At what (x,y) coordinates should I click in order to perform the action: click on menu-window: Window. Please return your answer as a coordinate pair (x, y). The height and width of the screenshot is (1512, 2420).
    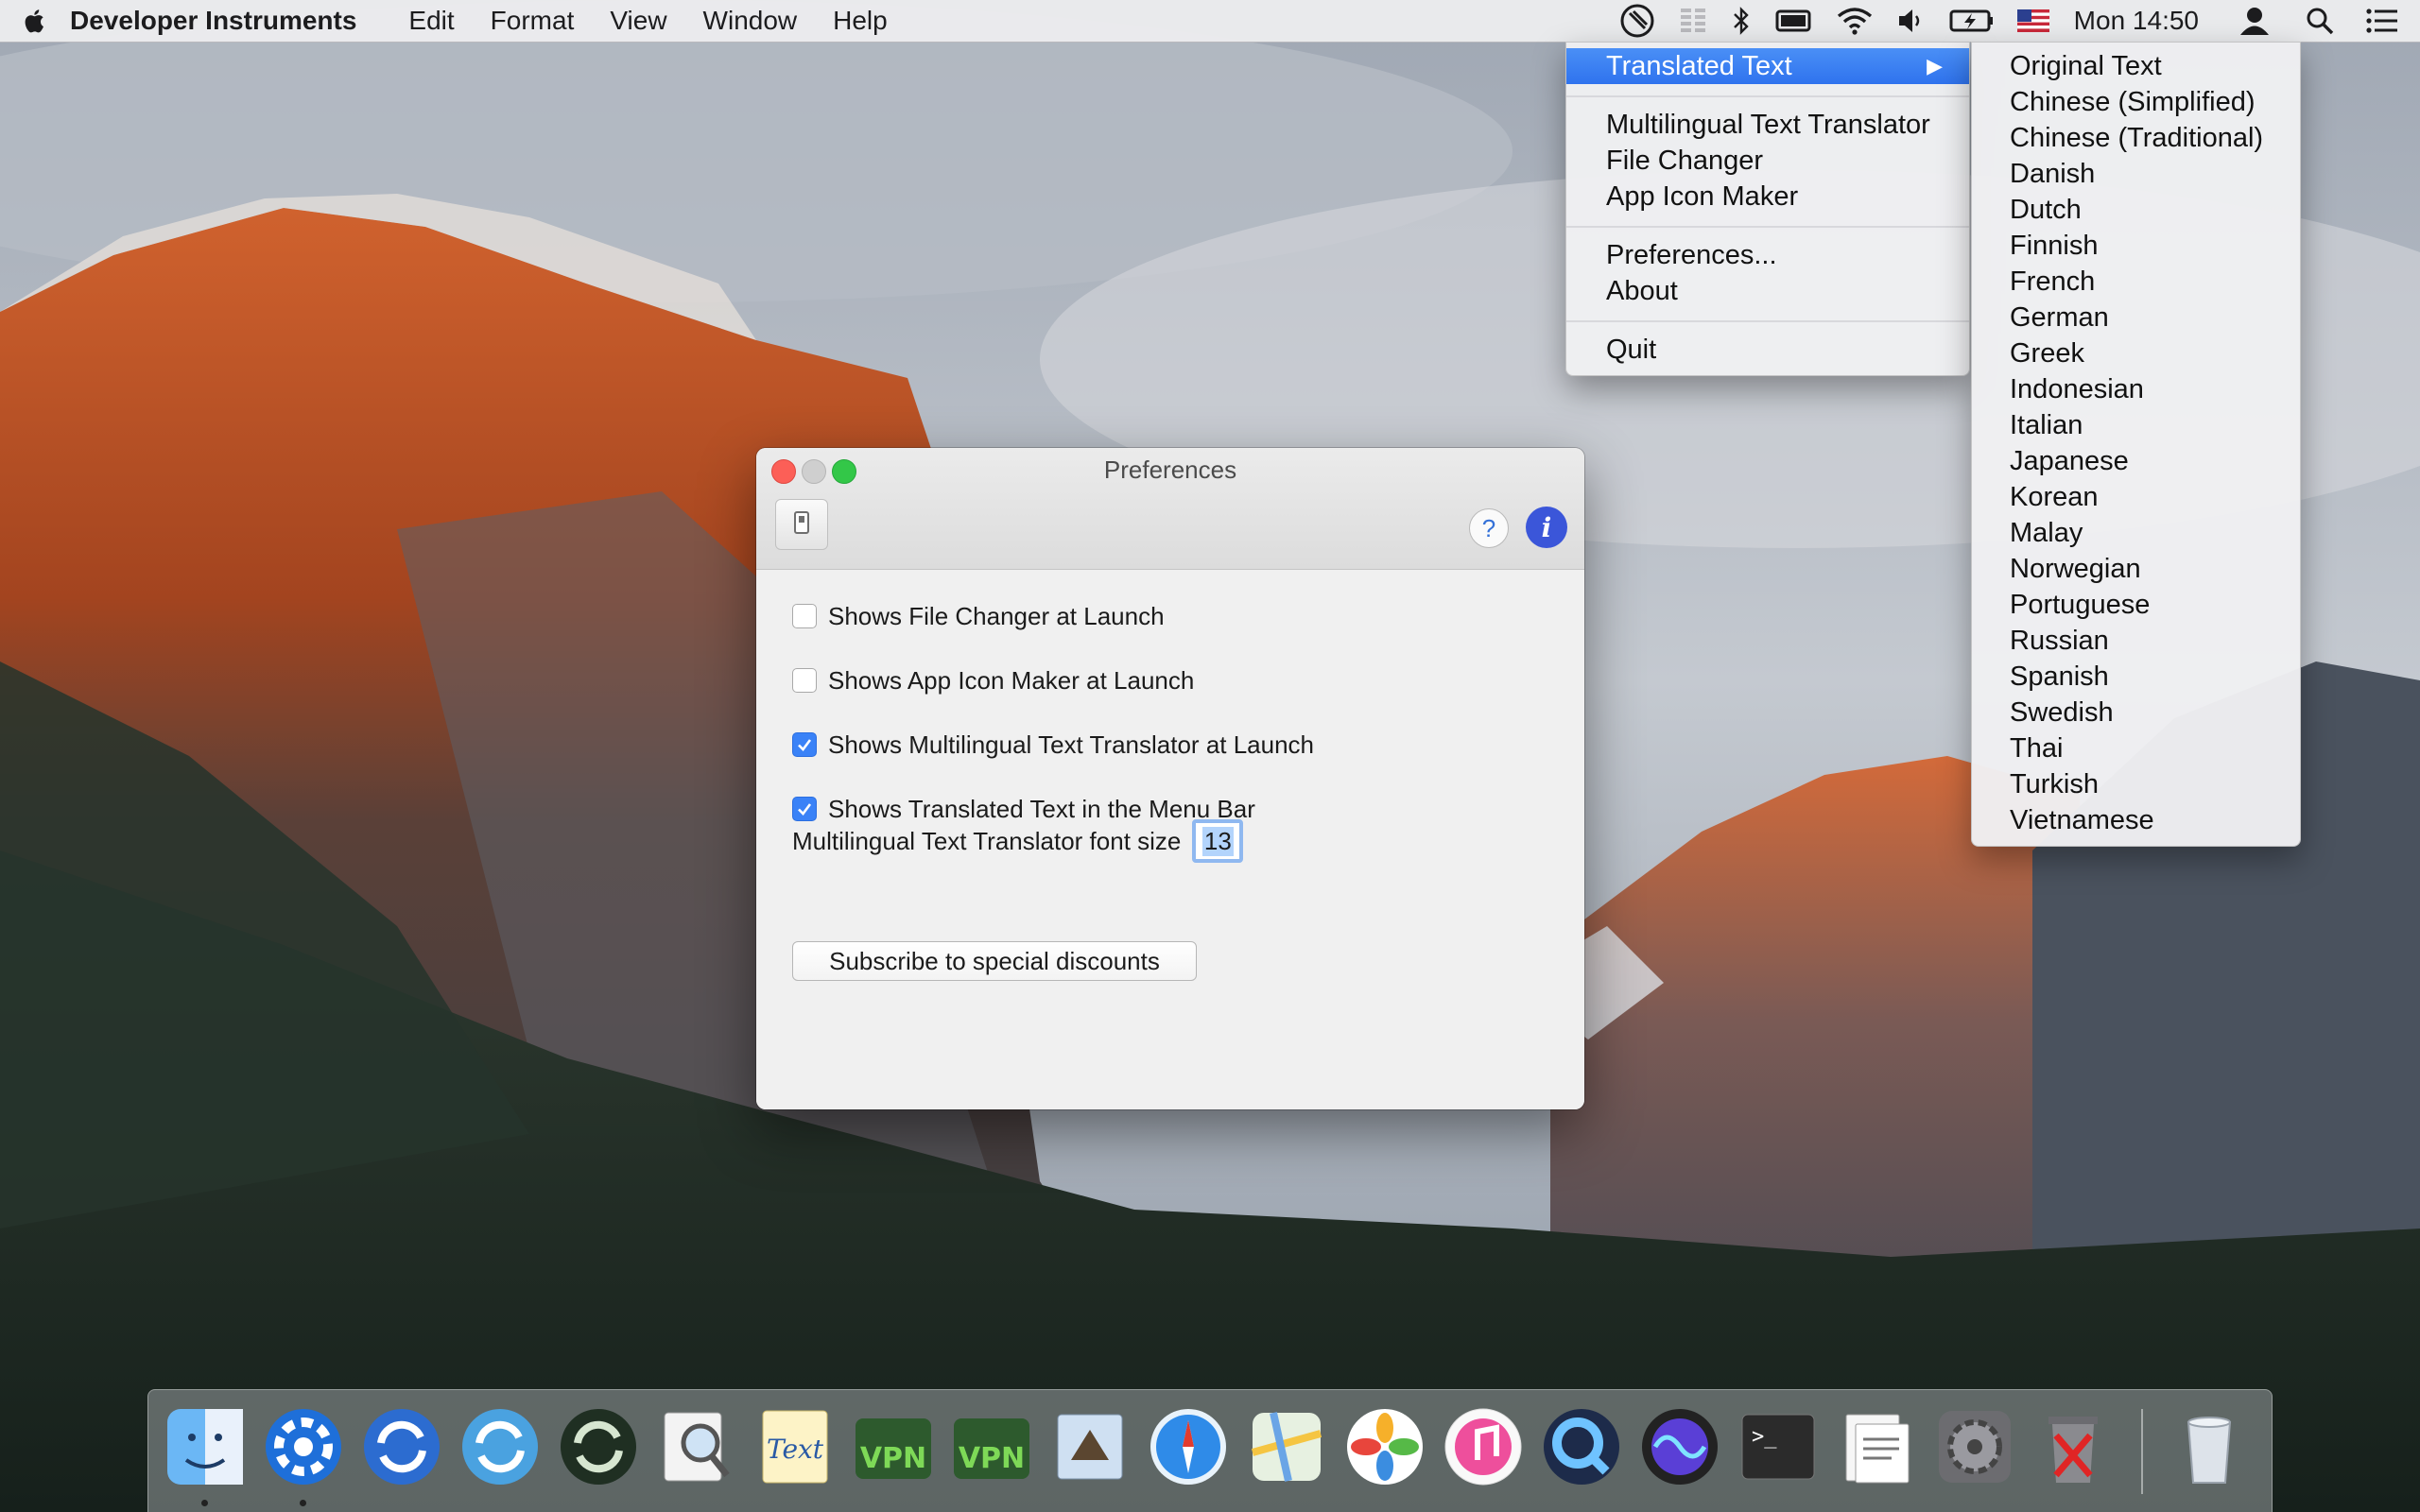
    Looking at the image, I should click on (750, 21).